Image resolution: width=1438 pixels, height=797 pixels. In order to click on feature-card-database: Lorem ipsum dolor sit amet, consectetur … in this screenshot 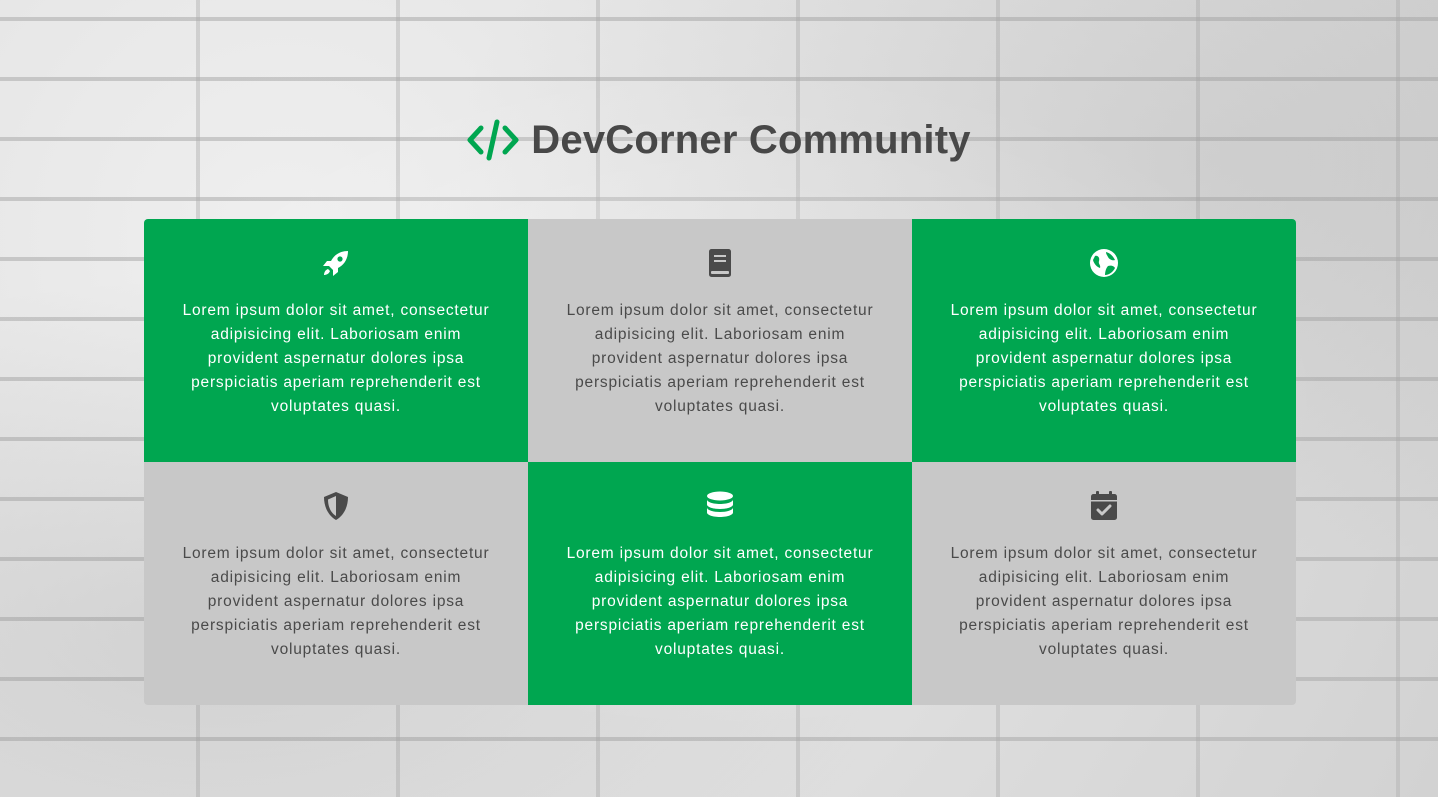, I will do `click(720, 583)`.